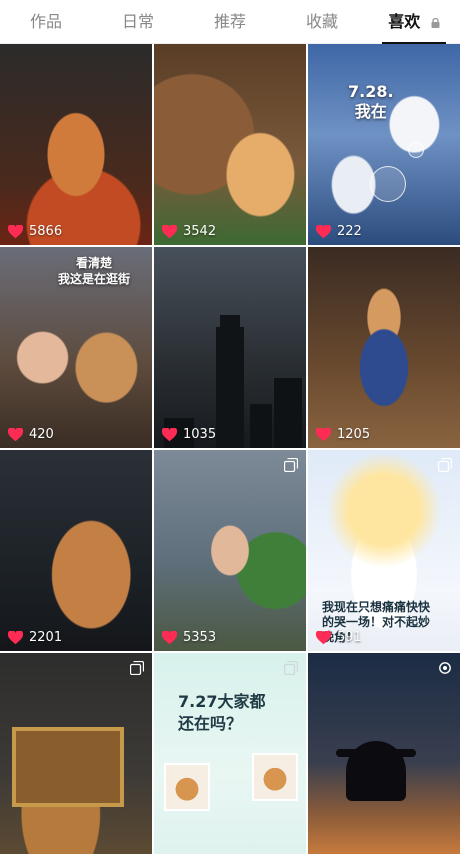  I want to click on video-thumbnail: 7.27大家都 还在吗？, so click(230, 753).